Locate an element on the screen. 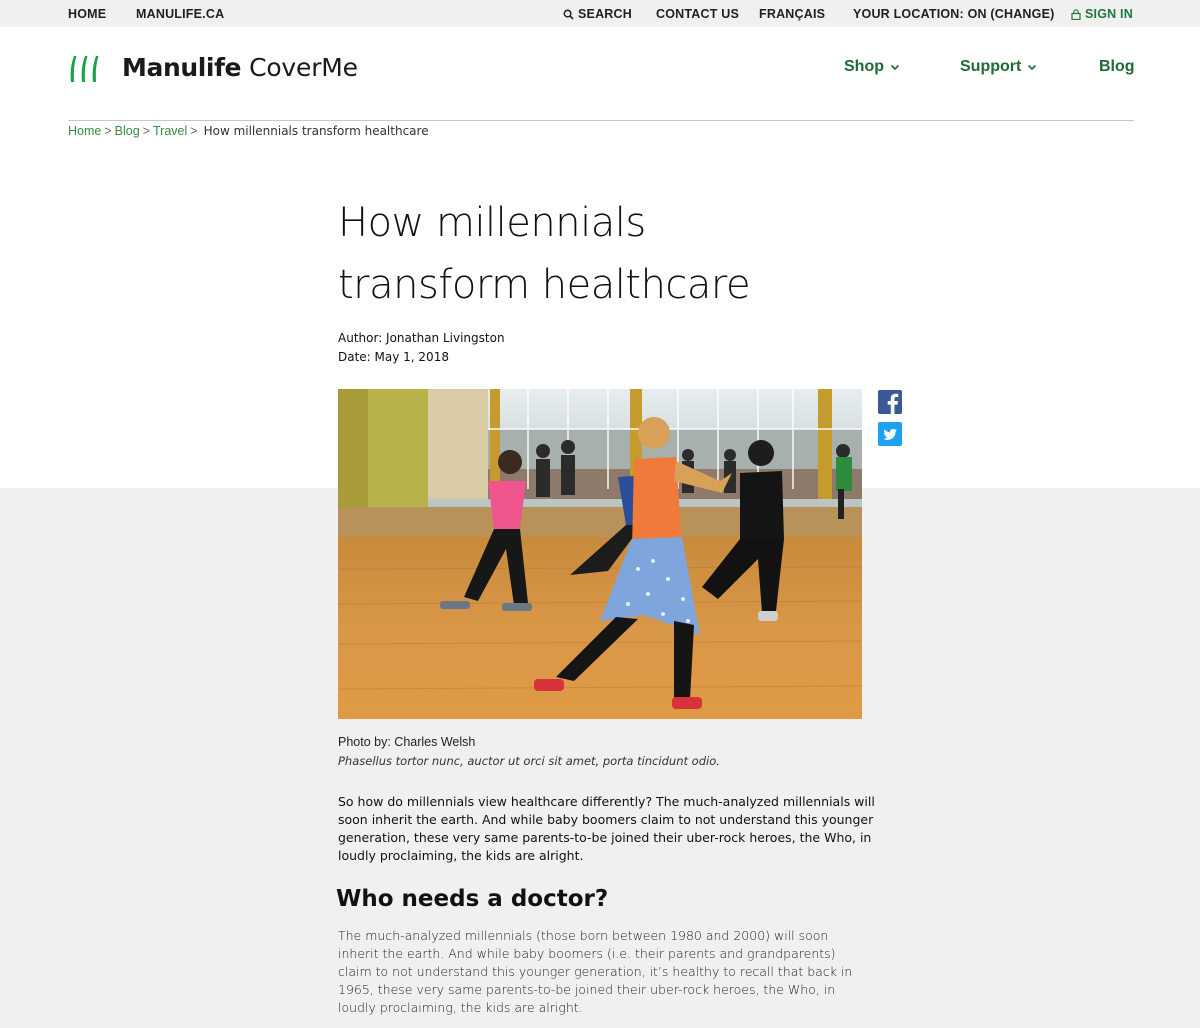  section-heading: Who needs a doctor? is located at coordinates (472, 899).